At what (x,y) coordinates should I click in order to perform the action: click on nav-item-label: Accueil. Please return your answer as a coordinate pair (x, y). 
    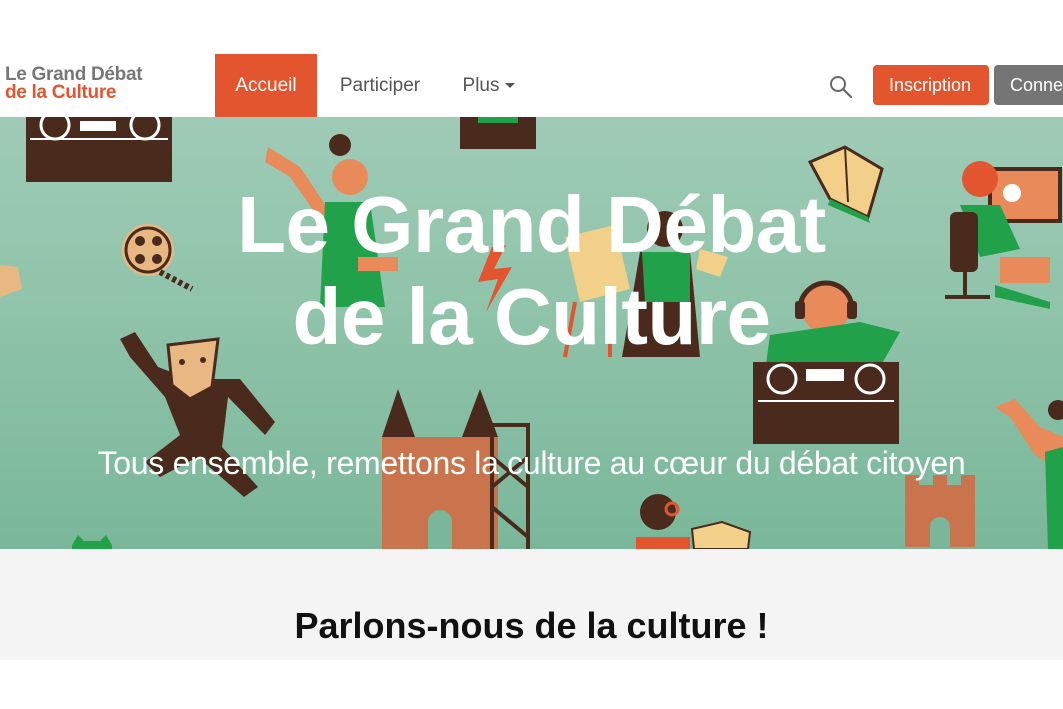
    Looking at the image, I should click on (266, 85).